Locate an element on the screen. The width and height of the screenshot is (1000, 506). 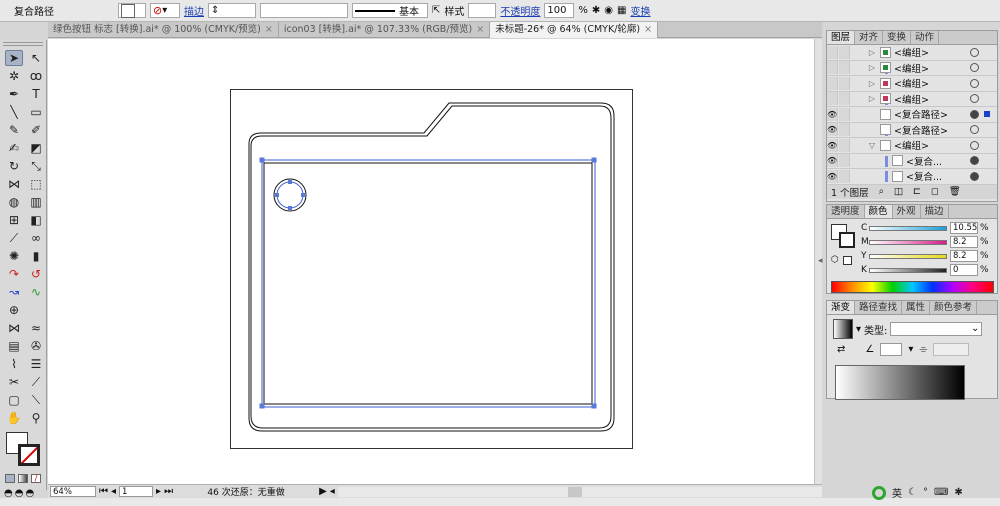
new-sublayer-icon: ⊏ is located at coordinates (917, 191).